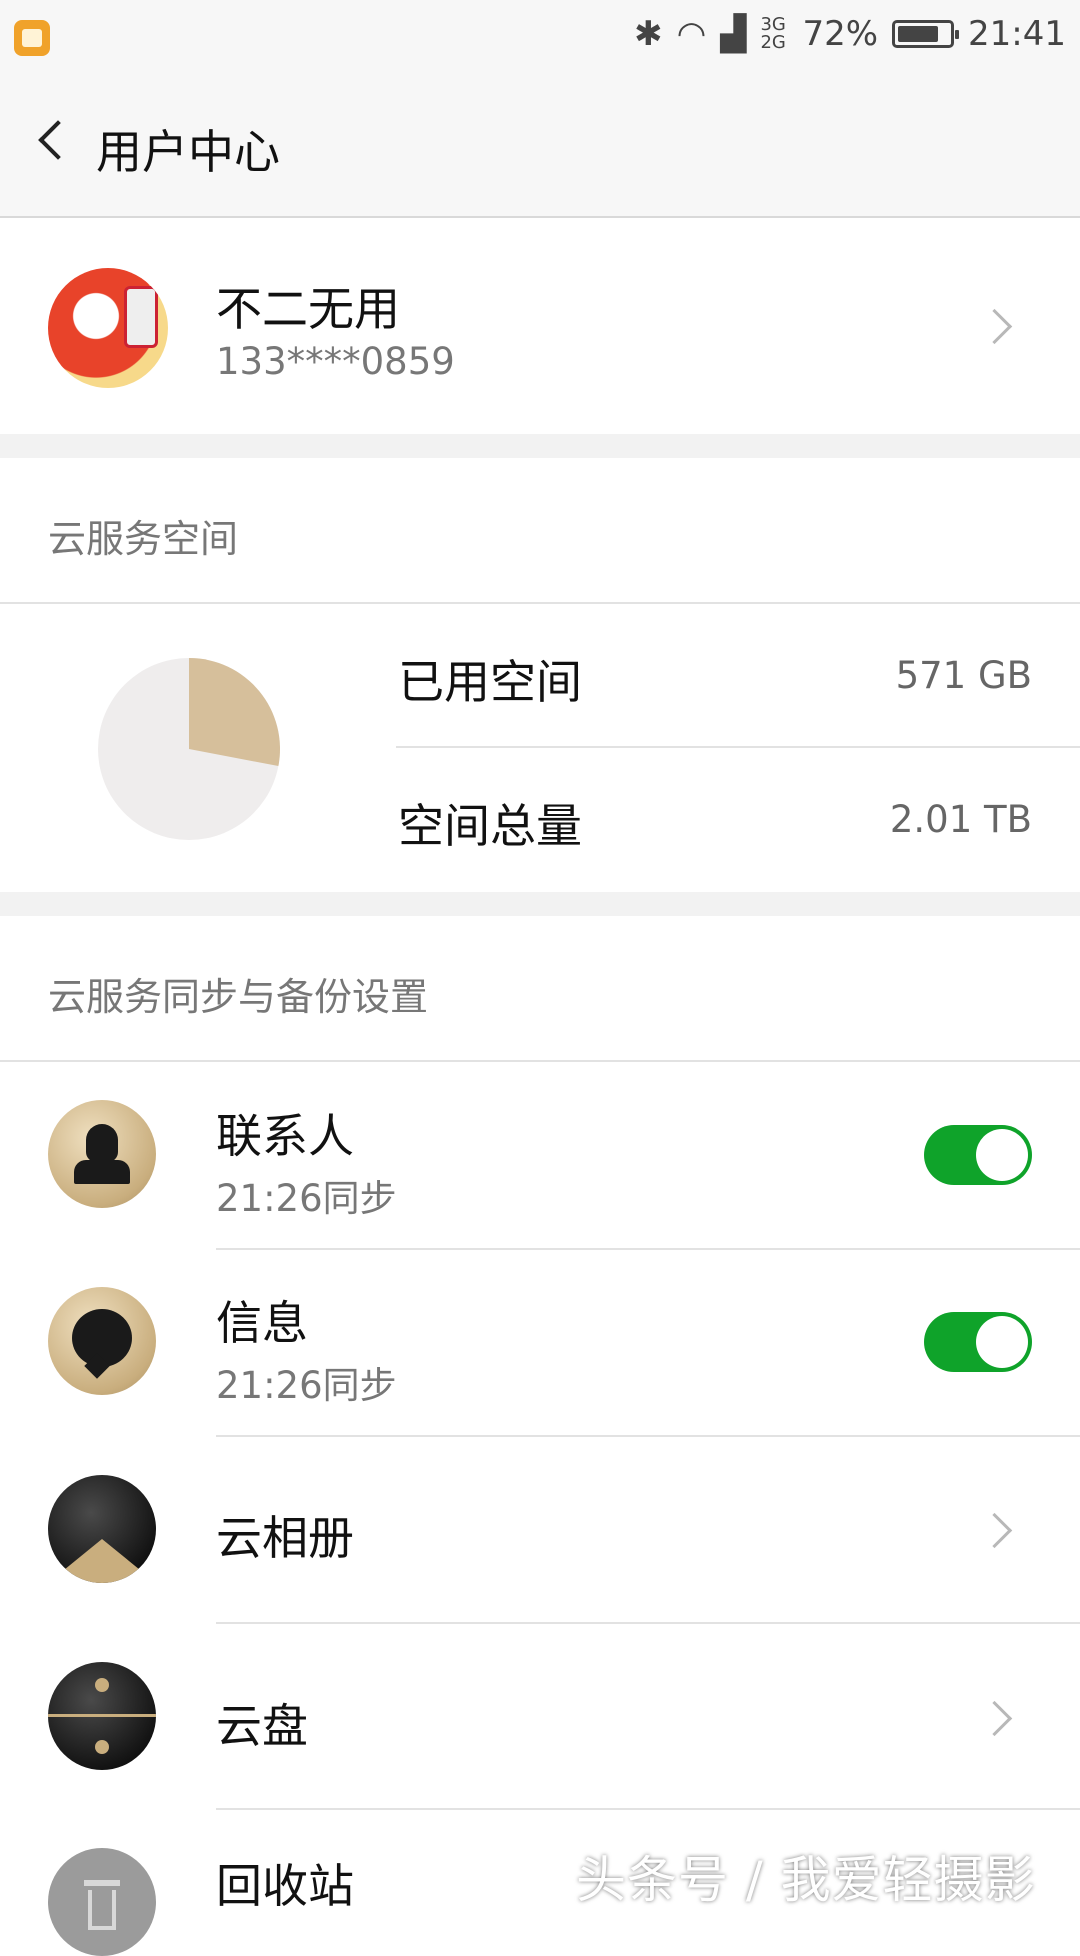 The image size is (1080, 1956). Describe the element at coordinates (335, 361) in the screenshot. I see `user-phone: 133****0859` at that location.